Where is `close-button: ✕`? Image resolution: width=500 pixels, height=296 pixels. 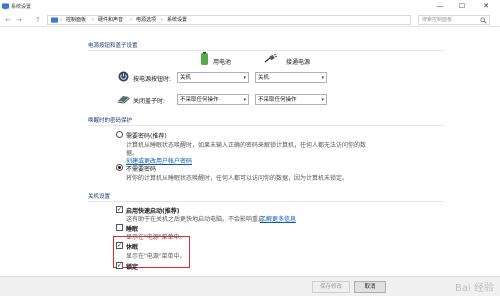 close-button: ✕ is located at coordinates (486, 6).